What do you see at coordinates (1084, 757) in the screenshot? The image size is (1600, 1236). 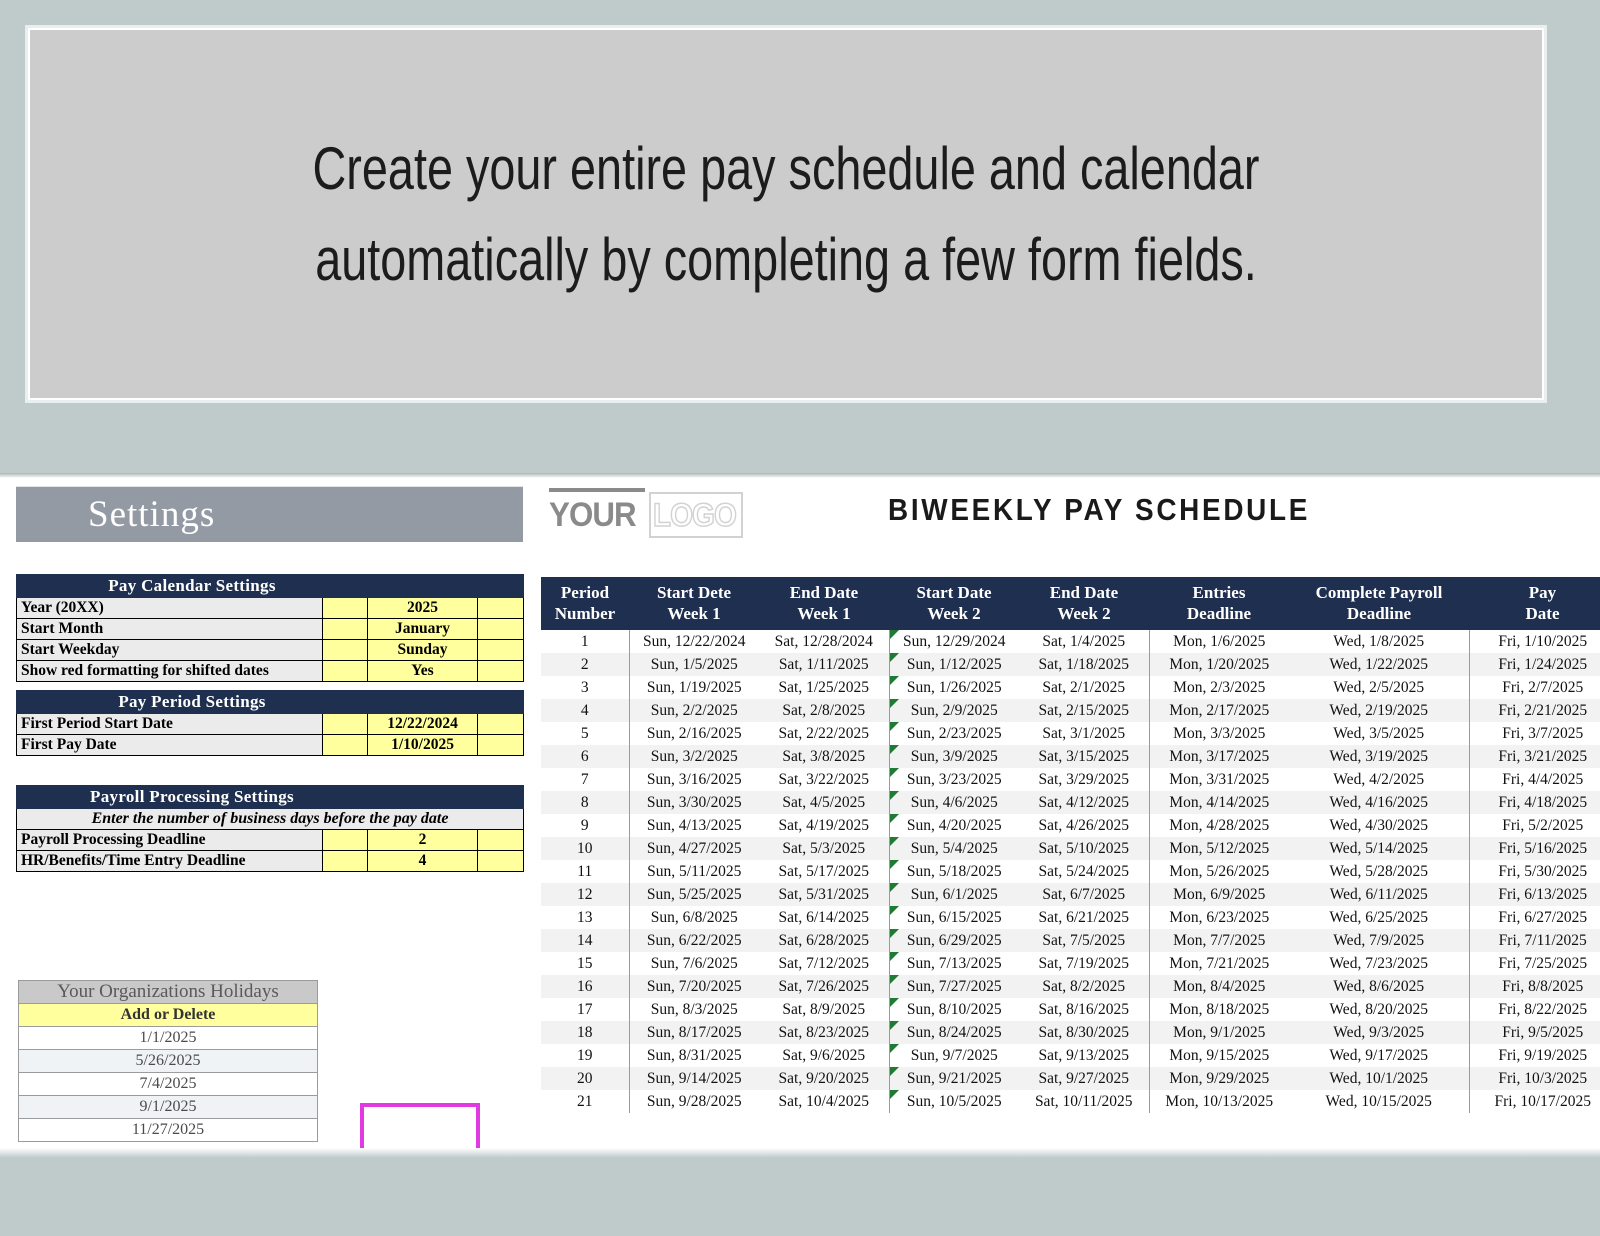 I see `end-date-week2-cell: Sat, 3/15/2025` at bounding box center [1084, 757].